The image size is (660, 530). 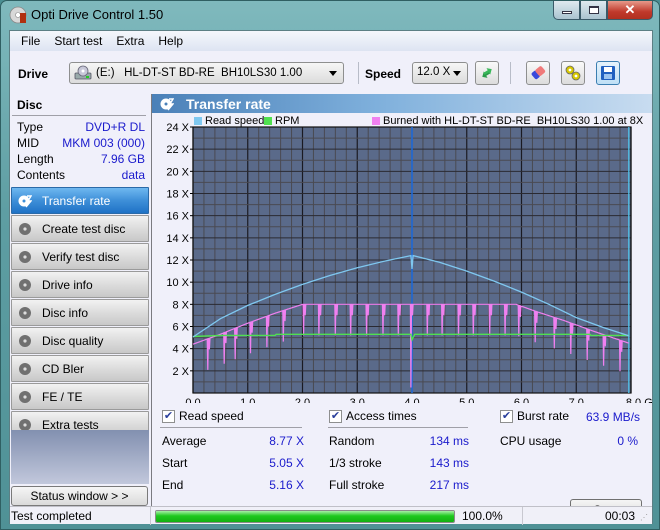 I want to click on x-tick-label: 2.0, so click(x=302, y=400).